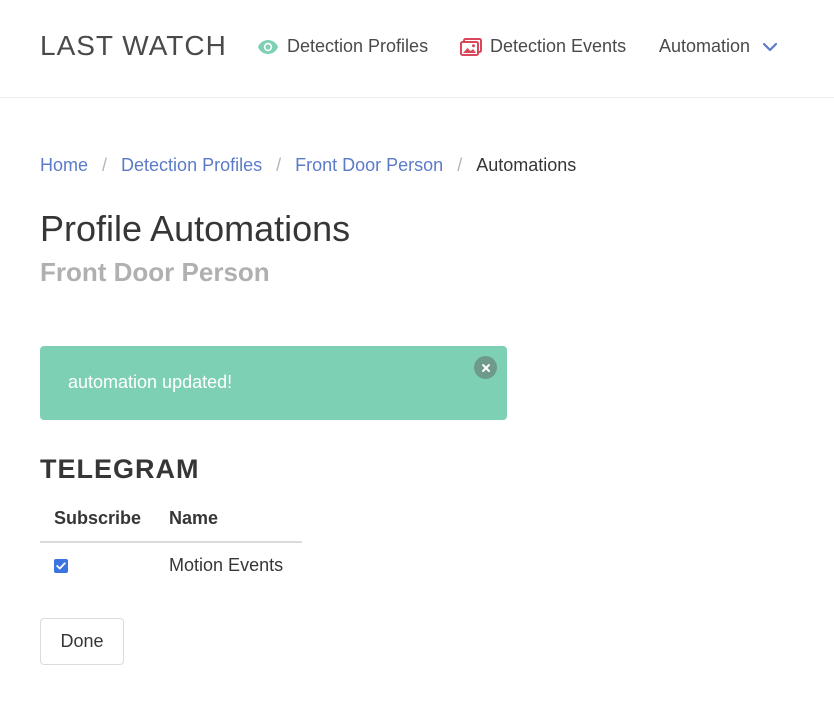  What do you see at coordinates (191, 165) in the screenshot?
I see `breadcrumb-detection-profiles: Detection Profiles` at bounding box center [191, 165].